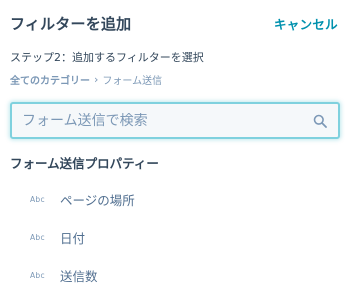 The image size is (345, 305). I want to click on search-input, so click(167, 120).